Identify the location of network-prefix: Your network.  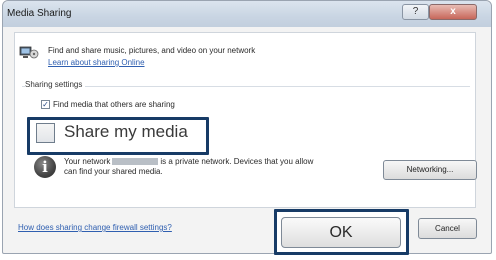
(87, 161).